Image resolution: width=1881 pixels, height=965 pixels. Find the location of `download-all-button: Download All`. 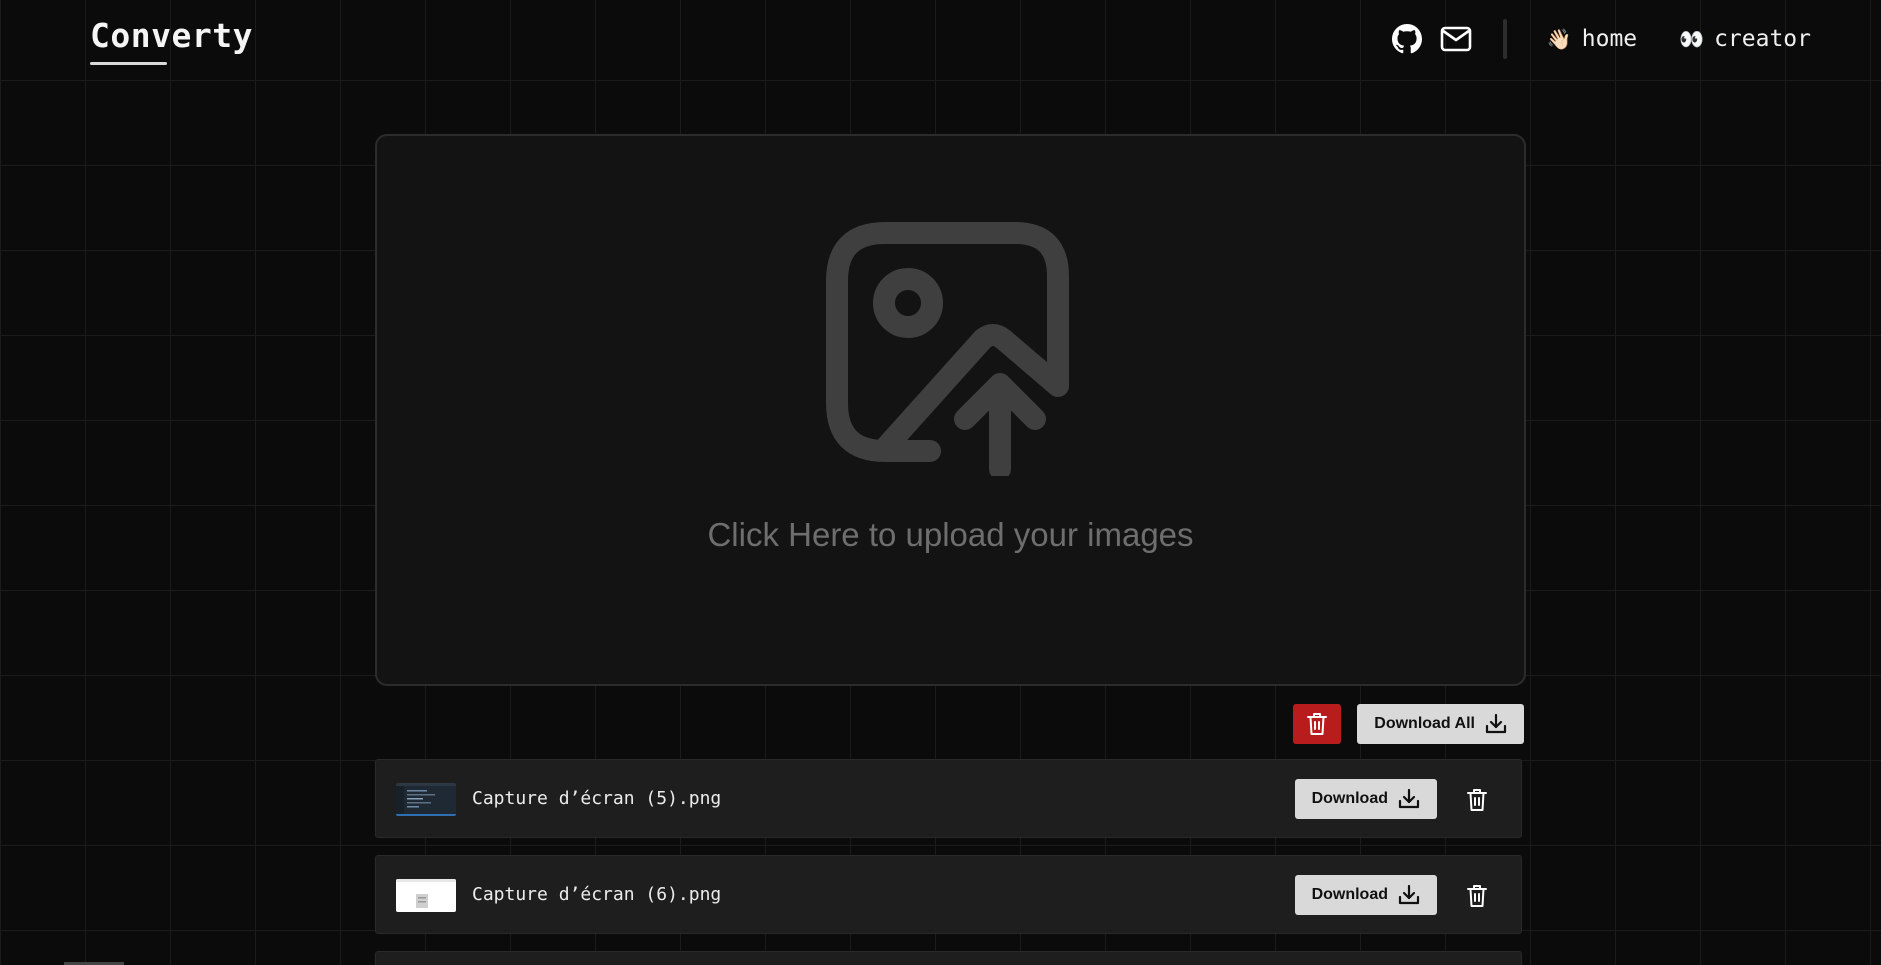

download-all-button: Download All is located at coordinates (1440, 724).